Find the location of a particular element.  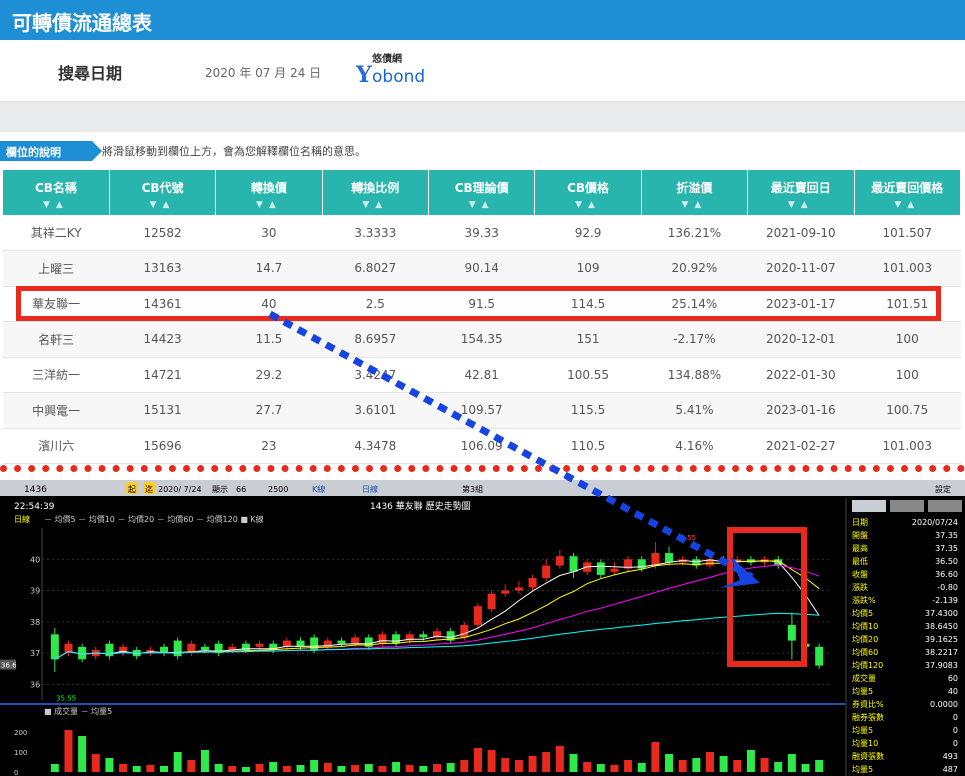

y-tick-label: 39 is located at coordinates (35, 591).